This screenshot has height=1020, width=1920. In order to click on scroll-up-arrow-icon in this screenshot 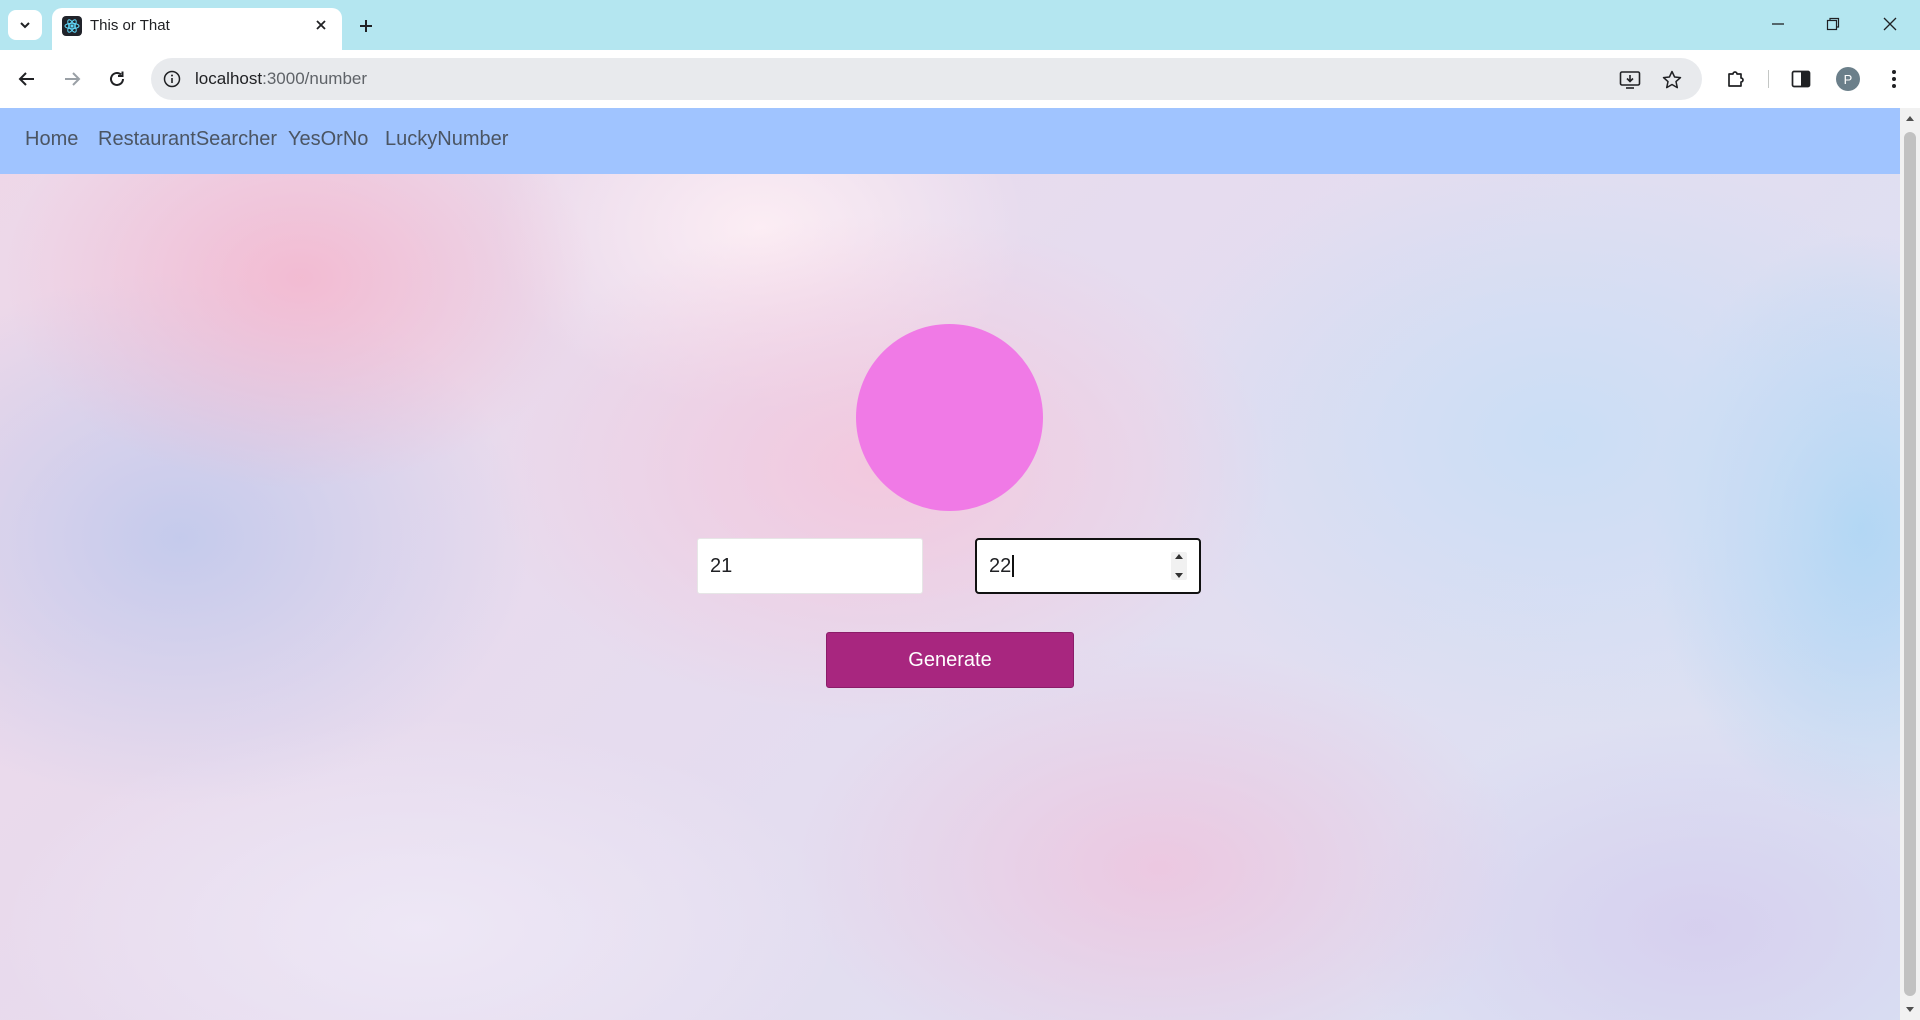, I will do `click(1910, 118)`.